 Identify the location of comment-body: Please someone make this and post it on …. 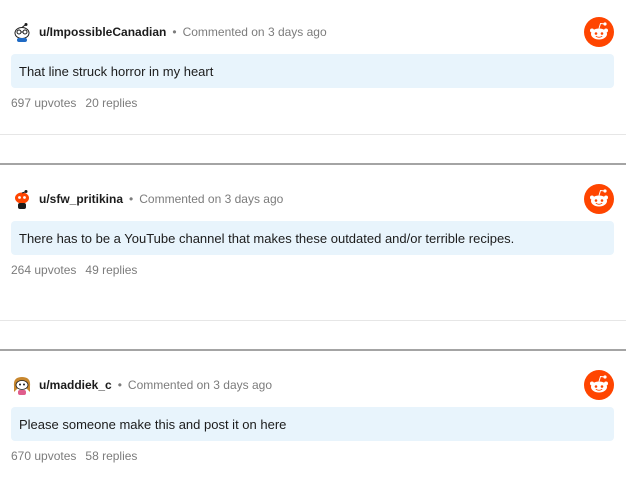
(312, 424).